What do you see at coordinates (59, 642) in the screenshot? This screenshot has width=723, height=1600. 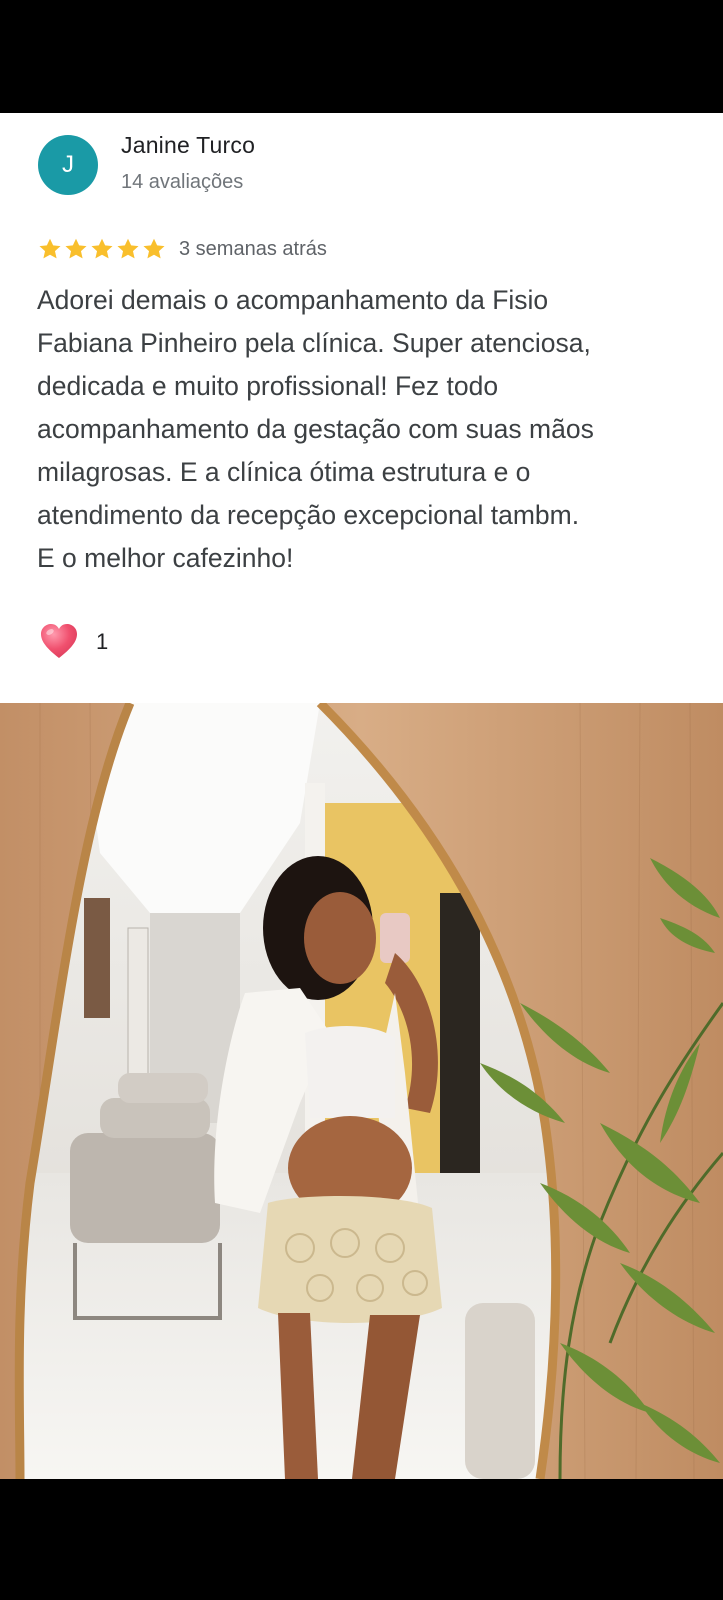 I see `heart-icon` at bounding box center [59, 642].